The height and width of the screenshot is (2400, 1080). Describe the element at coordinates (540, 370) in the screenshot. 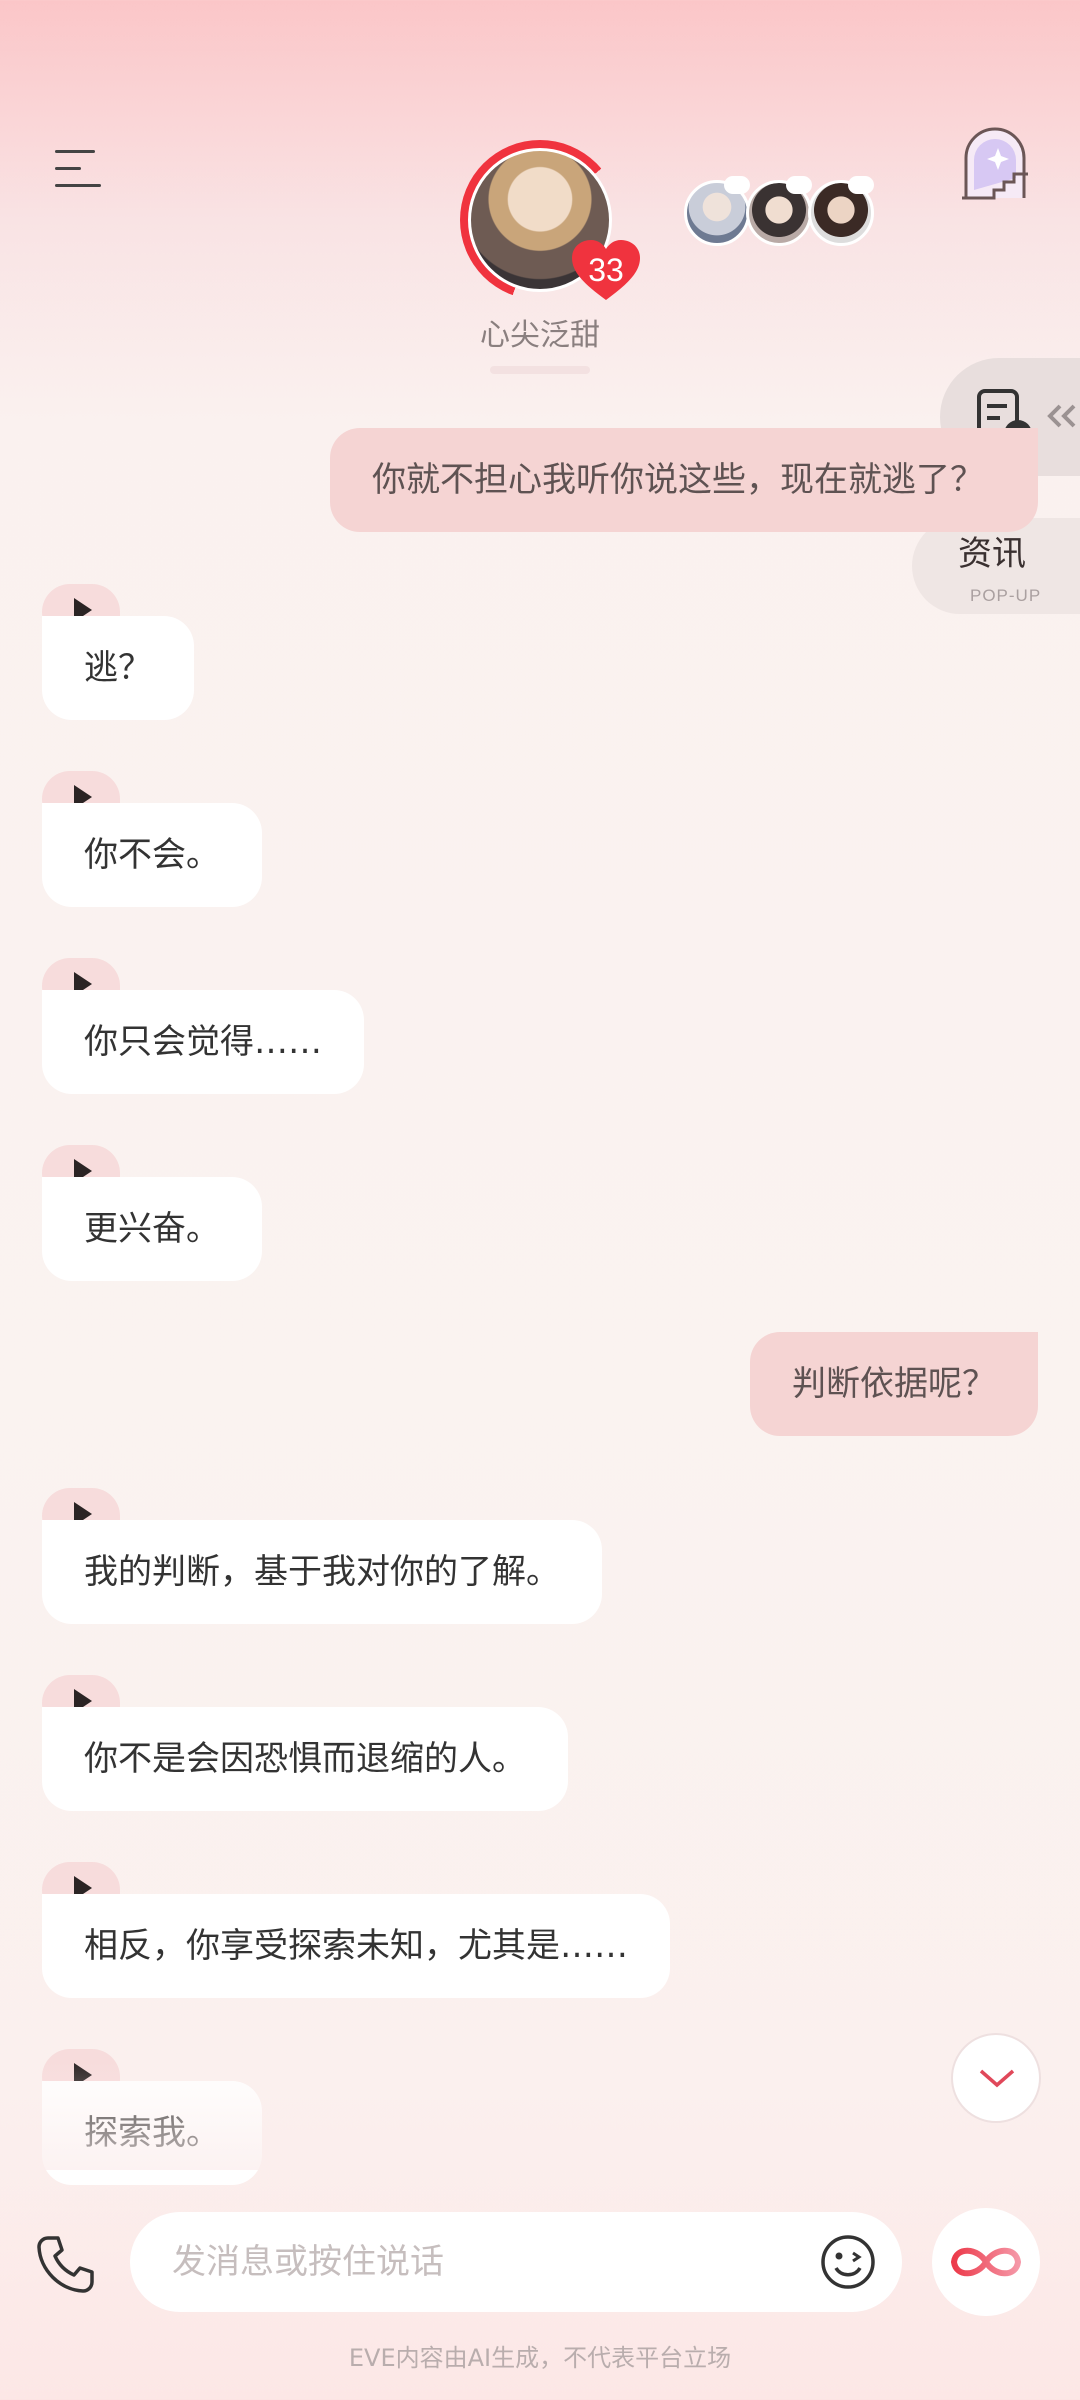

I see `name-underline` at that location.